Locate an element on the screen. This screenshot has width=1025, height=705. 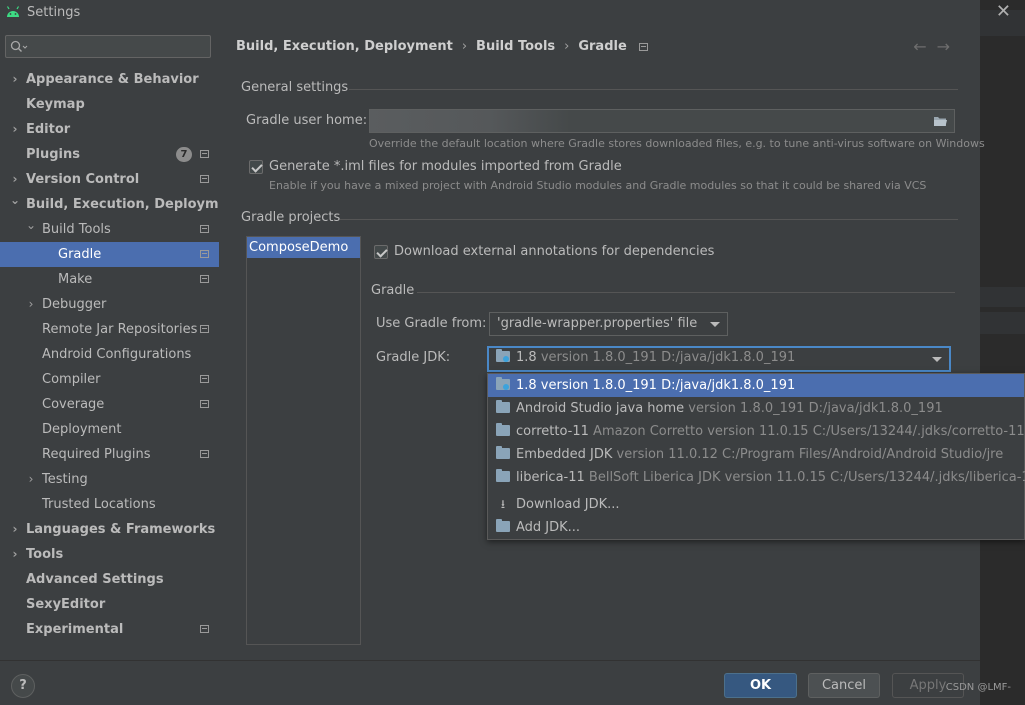
close-icon: ✕ is located at coordinates (1003, 11).